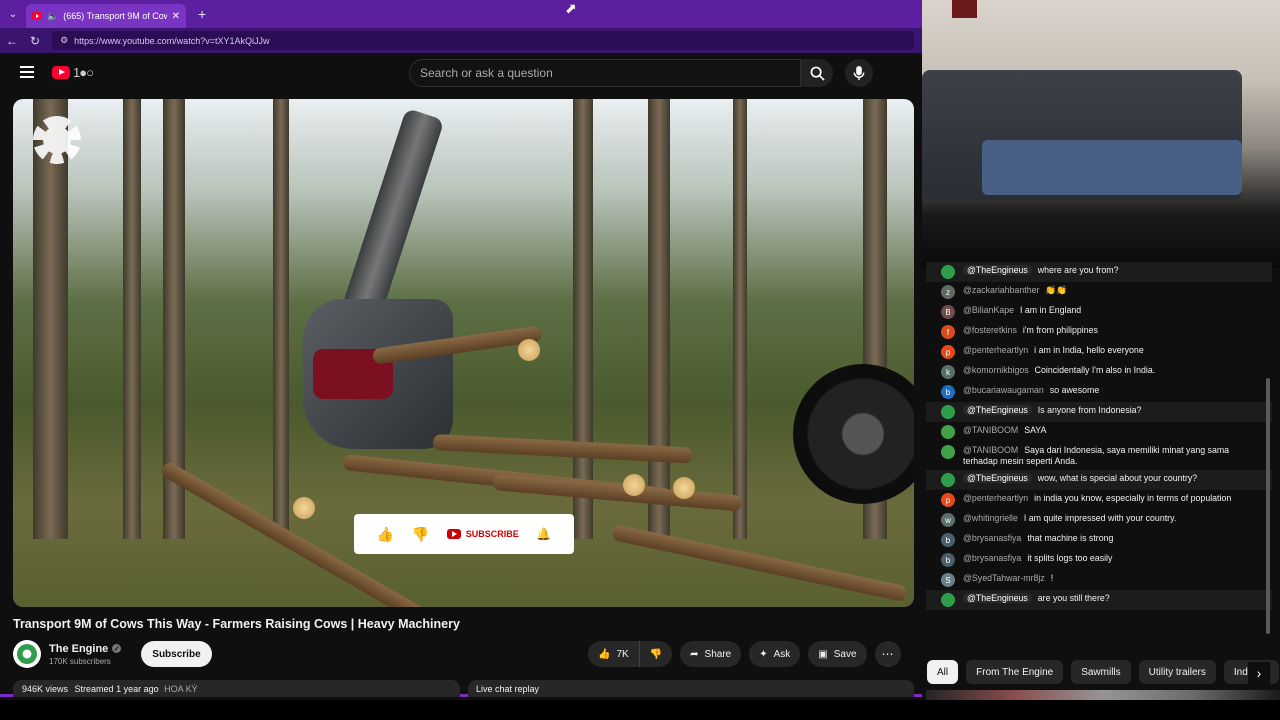 The width and height of the screenshot is (1280, 720). Describe the element at coordinates (853, 434) in the screenshot. I see `machine-tire` at that location.